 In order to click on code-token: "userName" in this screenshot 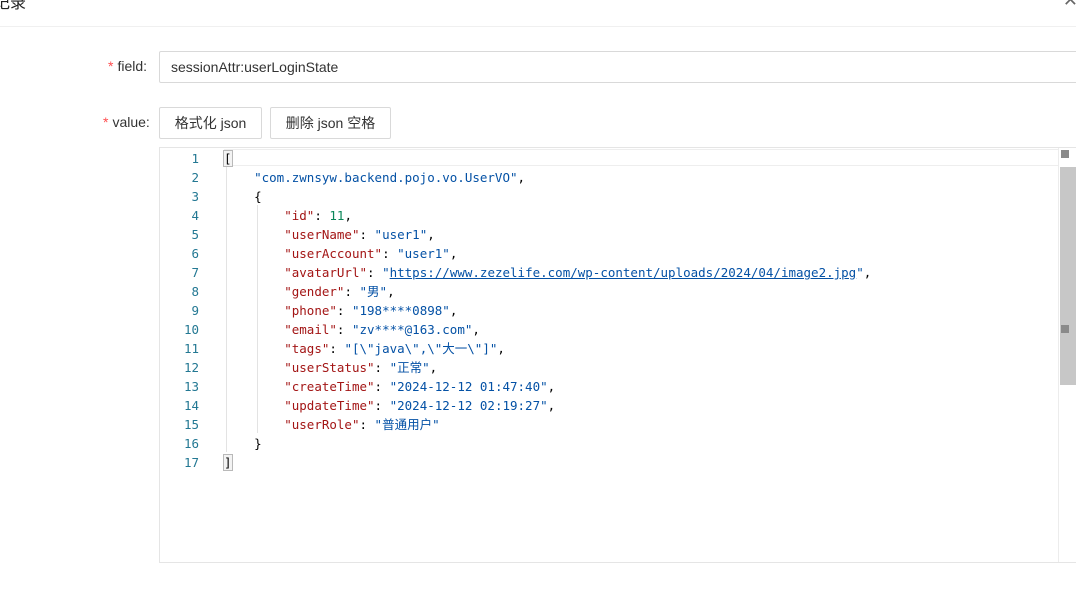, I will do `click(322, 234)`.